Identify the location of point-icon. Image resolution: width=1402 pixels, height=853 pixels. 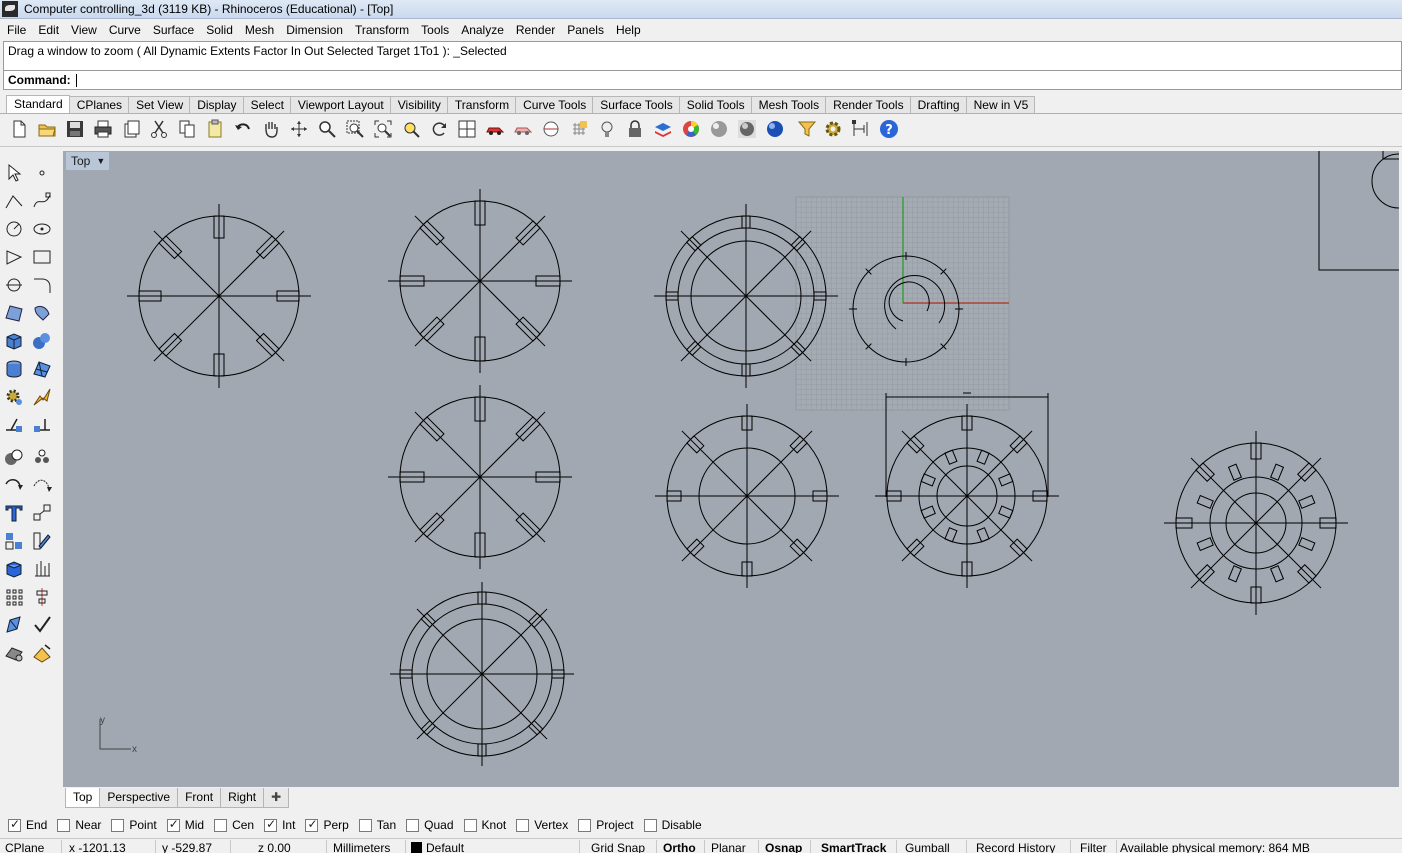
(42, 173).